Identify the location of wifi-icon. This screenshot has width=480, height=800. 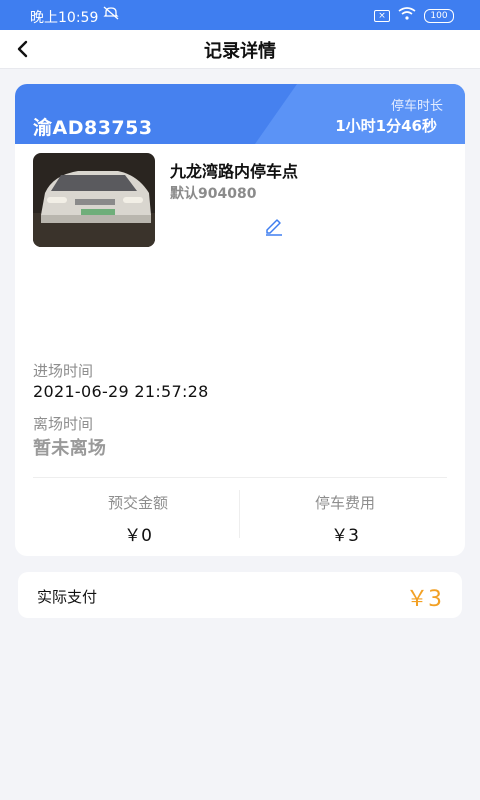
(407, 15).